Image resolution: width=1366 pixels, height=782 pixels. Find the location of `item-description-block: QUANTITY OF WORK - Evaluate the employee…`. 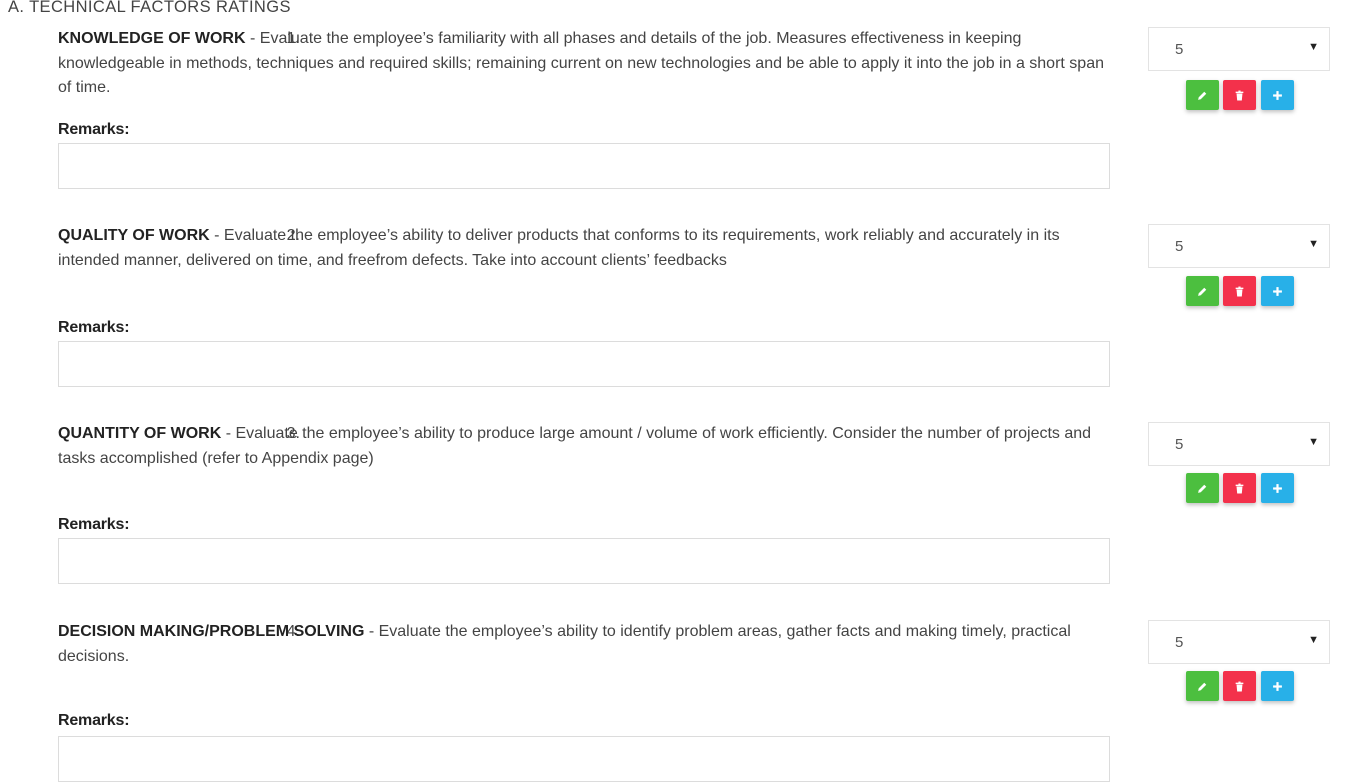

item-description-block: QUANTITY OF WORK - Evaluate the employee… is located at coordinates (588, 446).